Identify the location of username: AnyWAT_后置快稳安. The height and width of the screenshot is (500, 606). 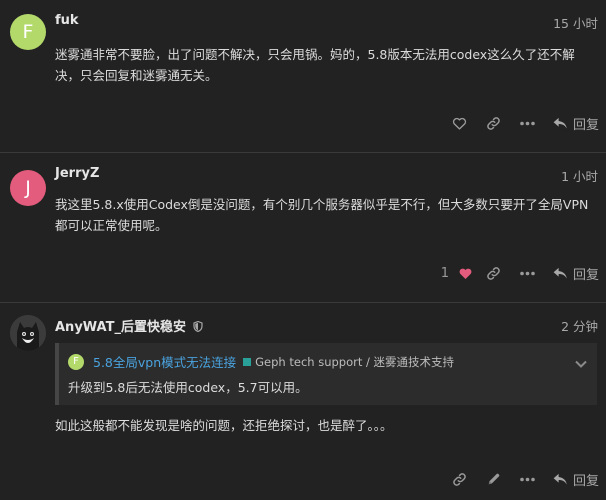
(129, 325).